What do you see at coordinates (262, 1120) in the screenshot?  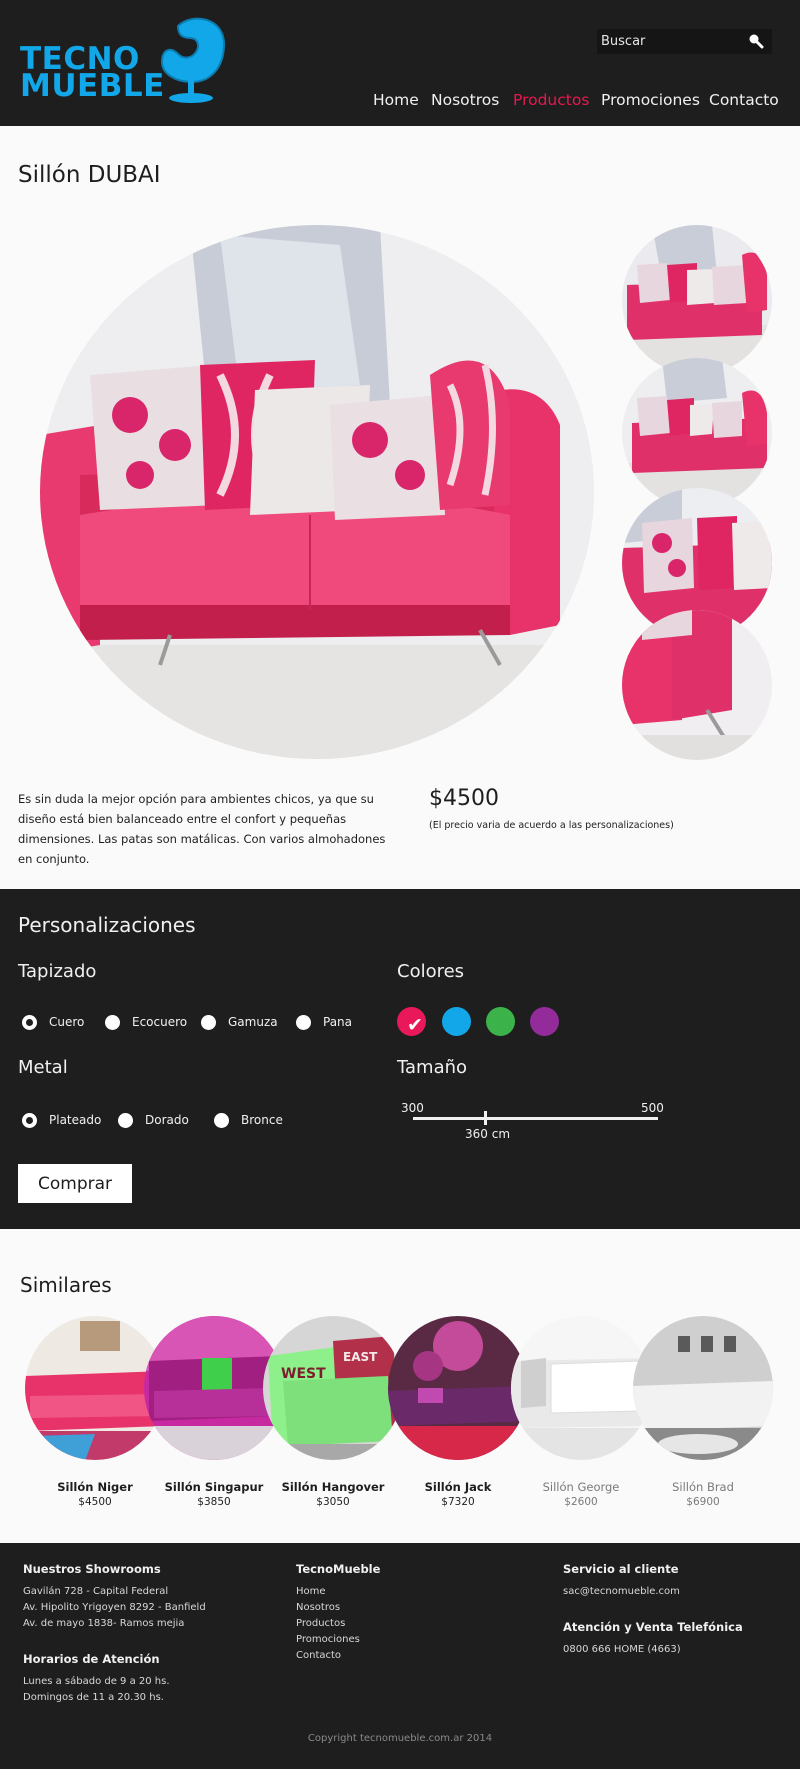 I see `radio-label: Bronce` at bounding box center [262, 1120].